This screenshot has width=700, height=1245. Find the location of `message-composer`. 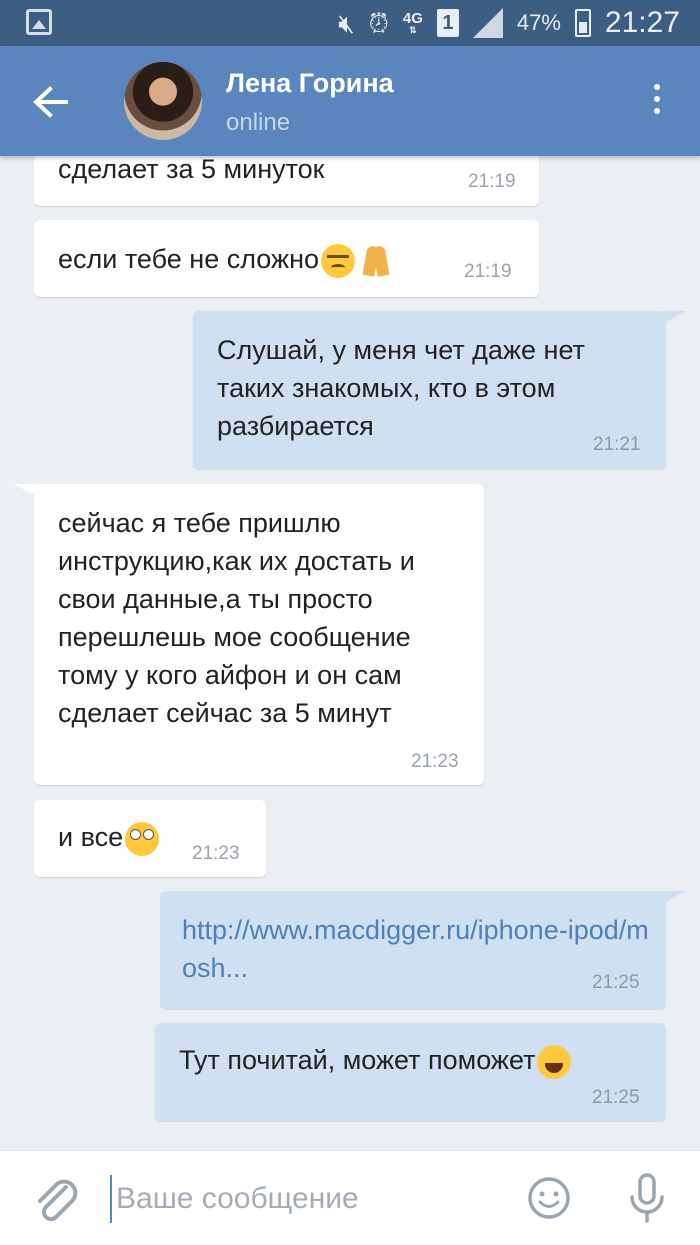

message-composer is located at coordinates (350, 1197).